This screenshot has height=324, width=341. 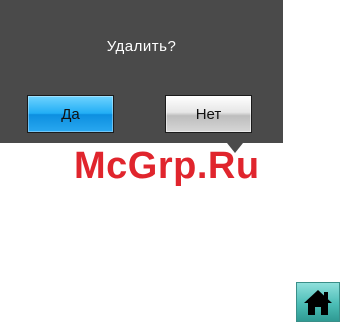 What do you see at coordinates (141, 46) in the screenshot?
I see `dialog-title: Удалить?` at bounding box center [141, 46].